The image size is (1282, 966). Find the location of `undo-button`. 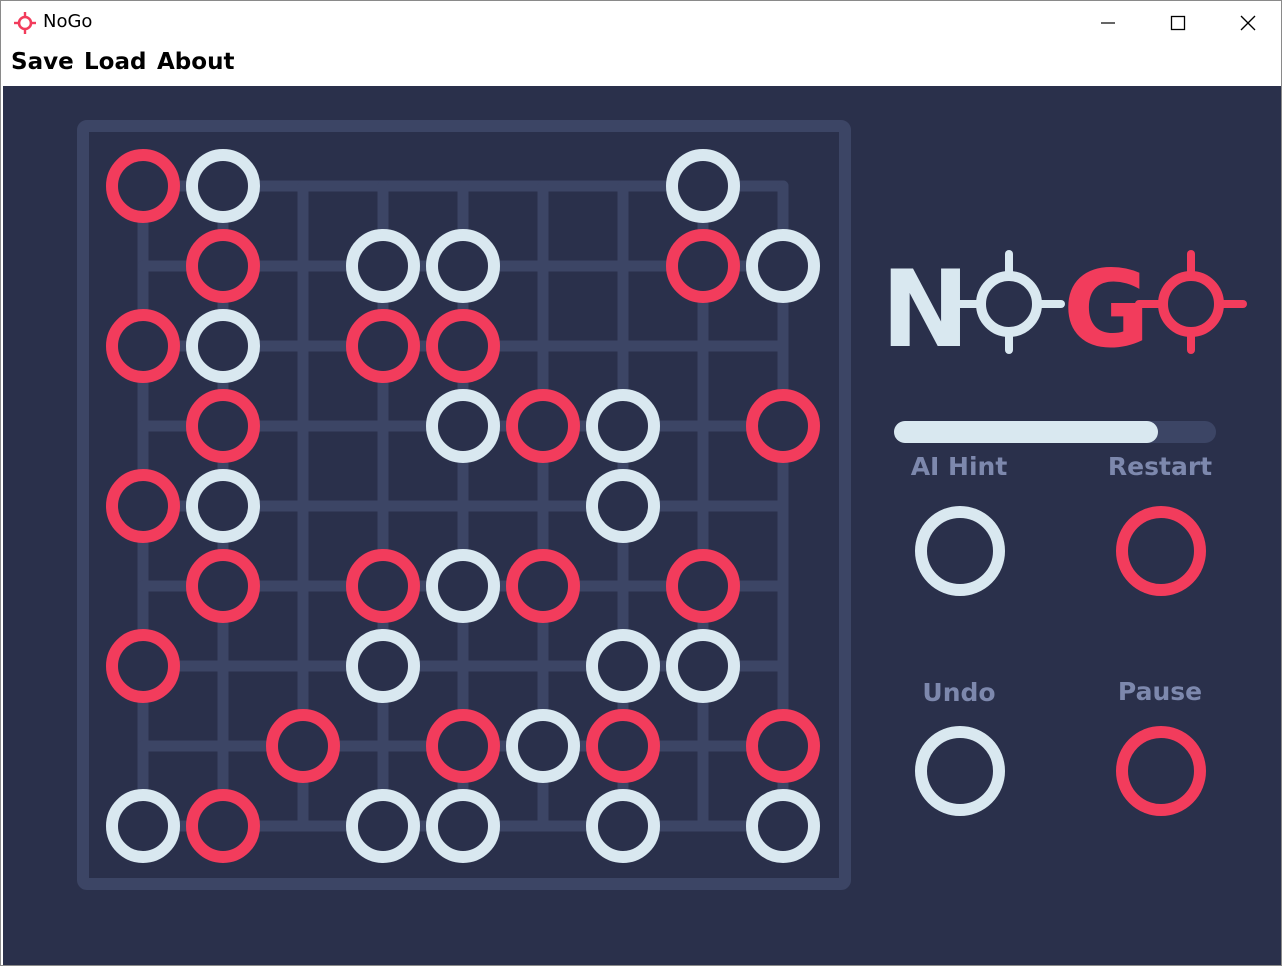

undo-button is located at coordinates (960, 771).